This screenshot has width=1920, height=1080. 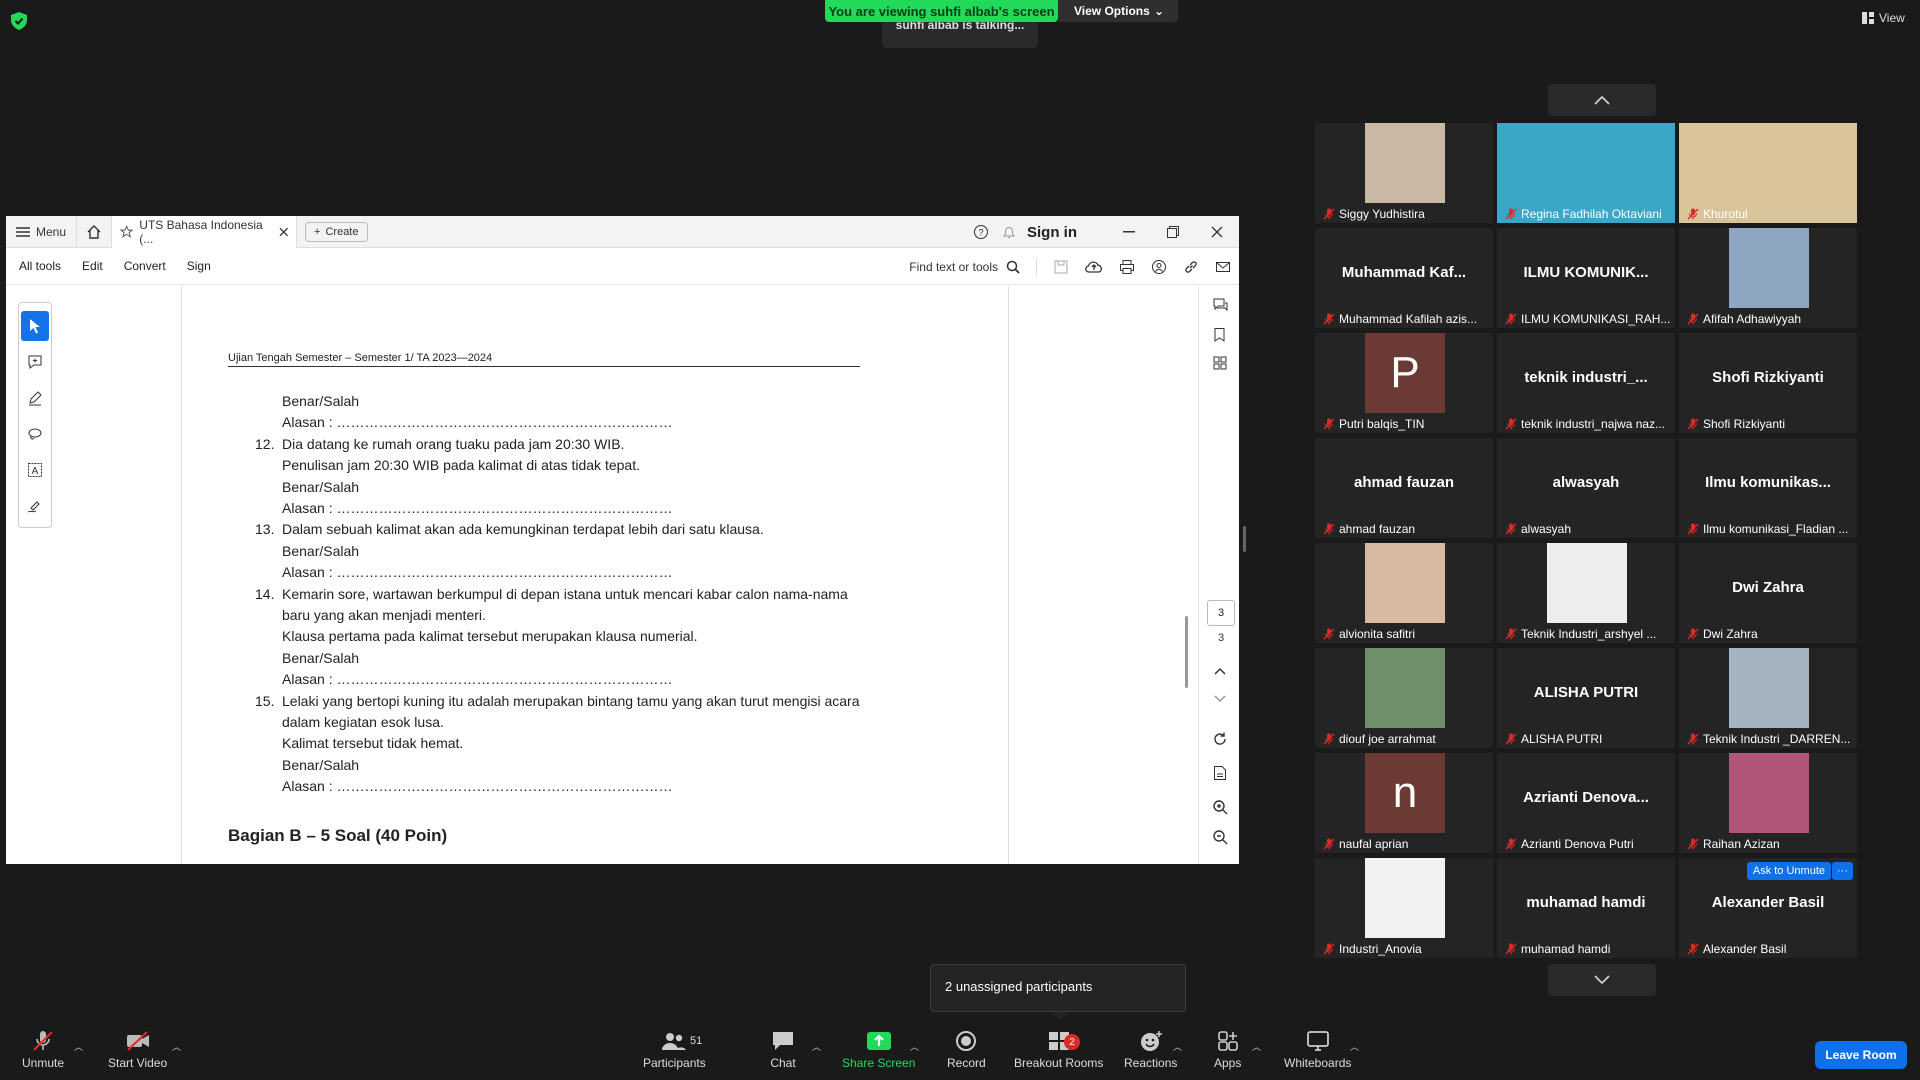 I want to click on ask-to-unmute-button: Ask to Unmute, so click(x=1788, y=871).